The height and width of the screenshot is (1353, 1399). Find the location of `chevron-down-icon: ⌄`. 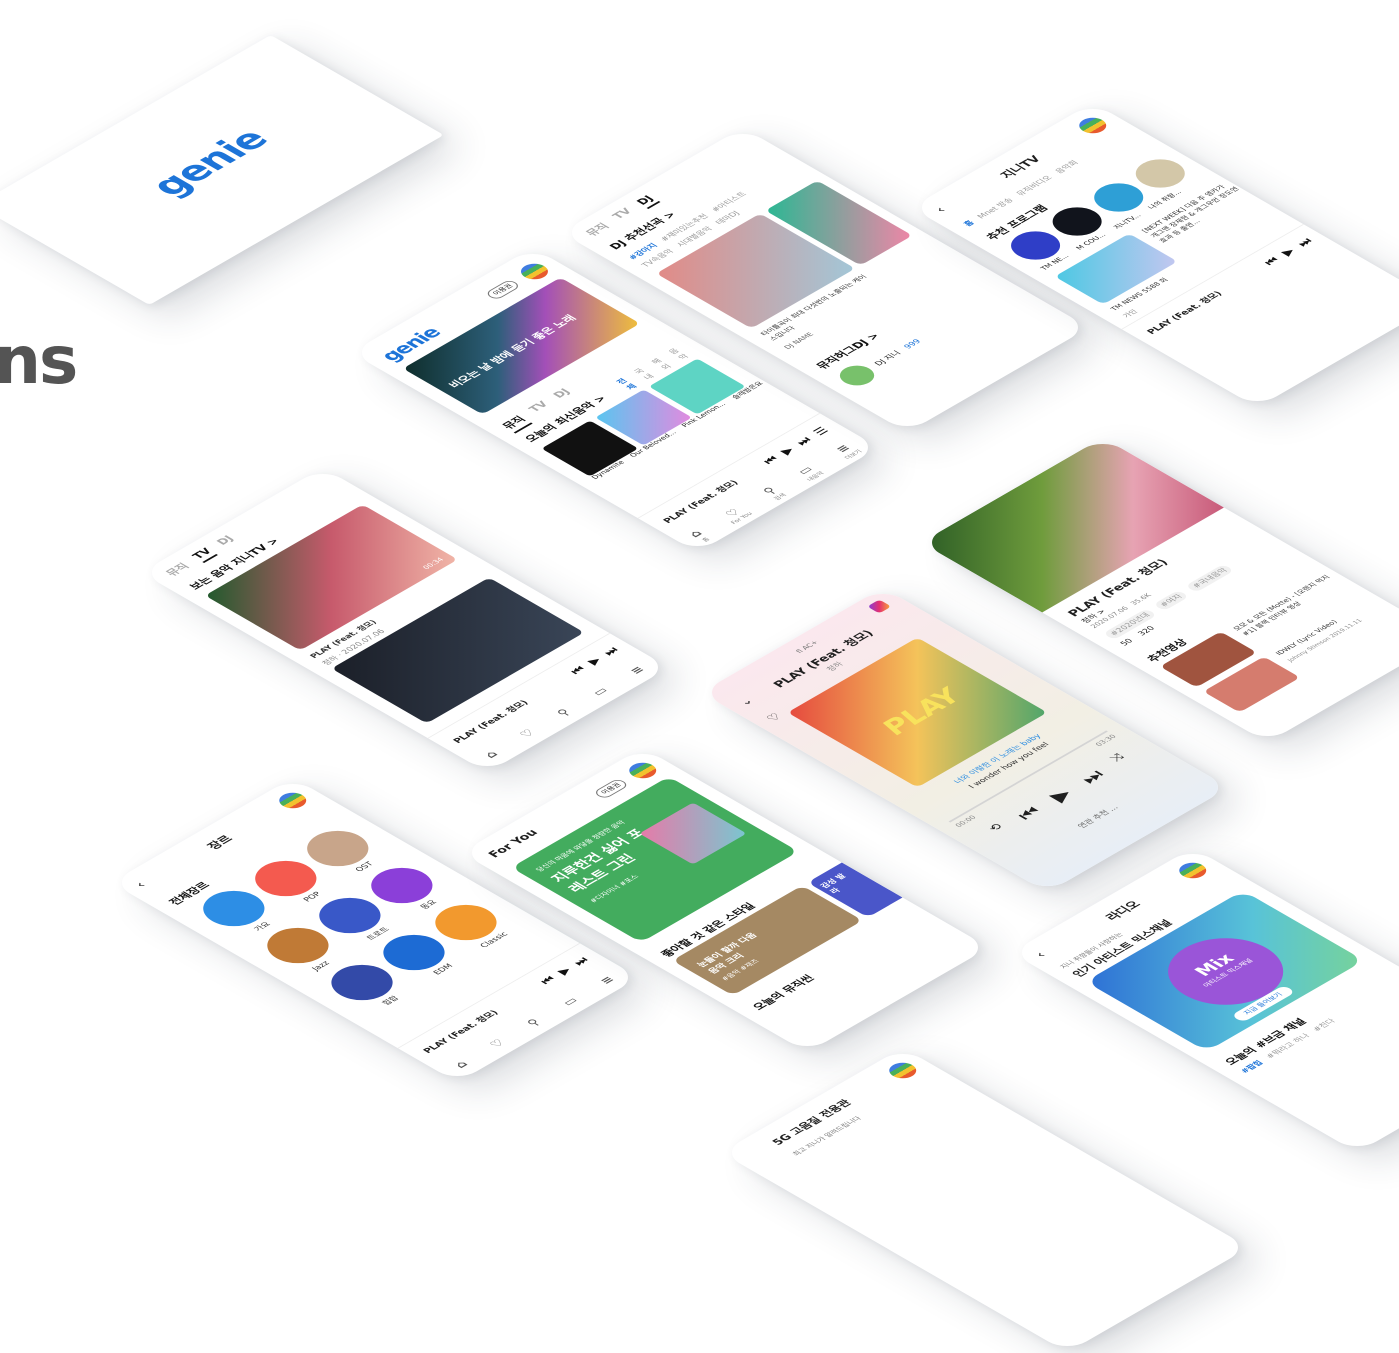

chevron-down-icon: ⌄ is located at coordinates (746, 701).